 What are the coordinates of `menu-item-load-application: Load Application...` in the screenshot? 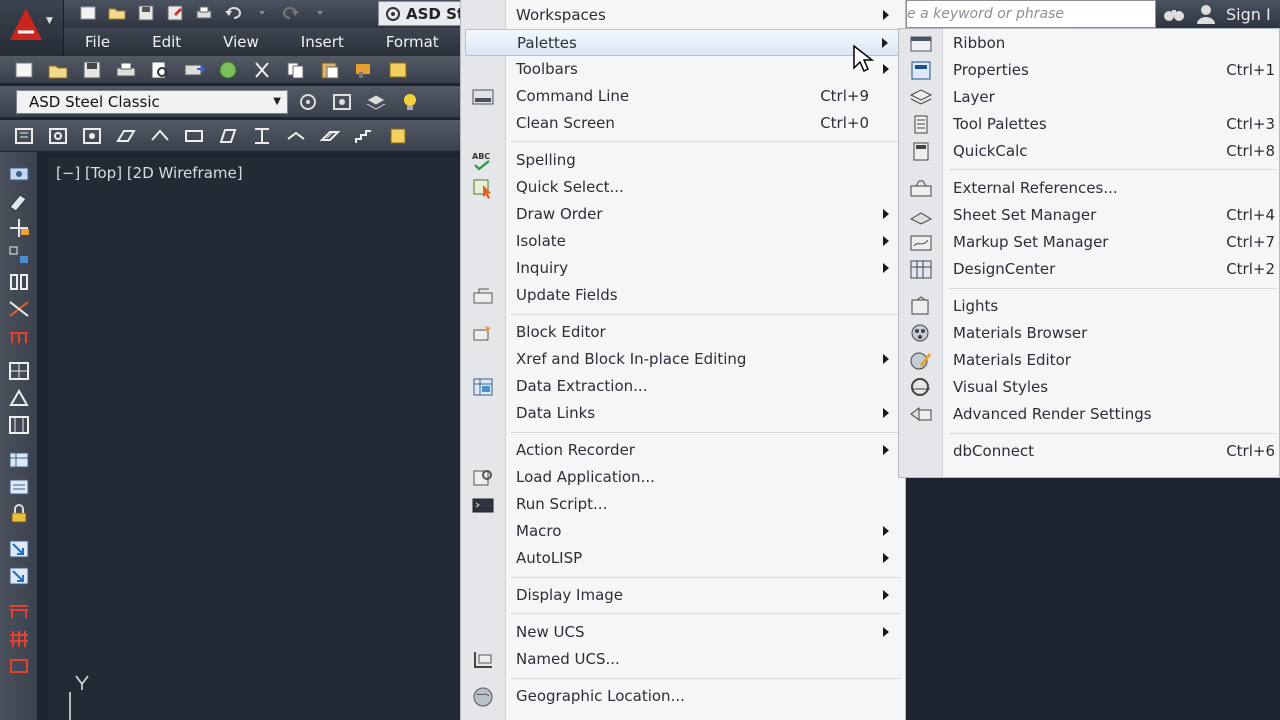 It's located at (684, 477).